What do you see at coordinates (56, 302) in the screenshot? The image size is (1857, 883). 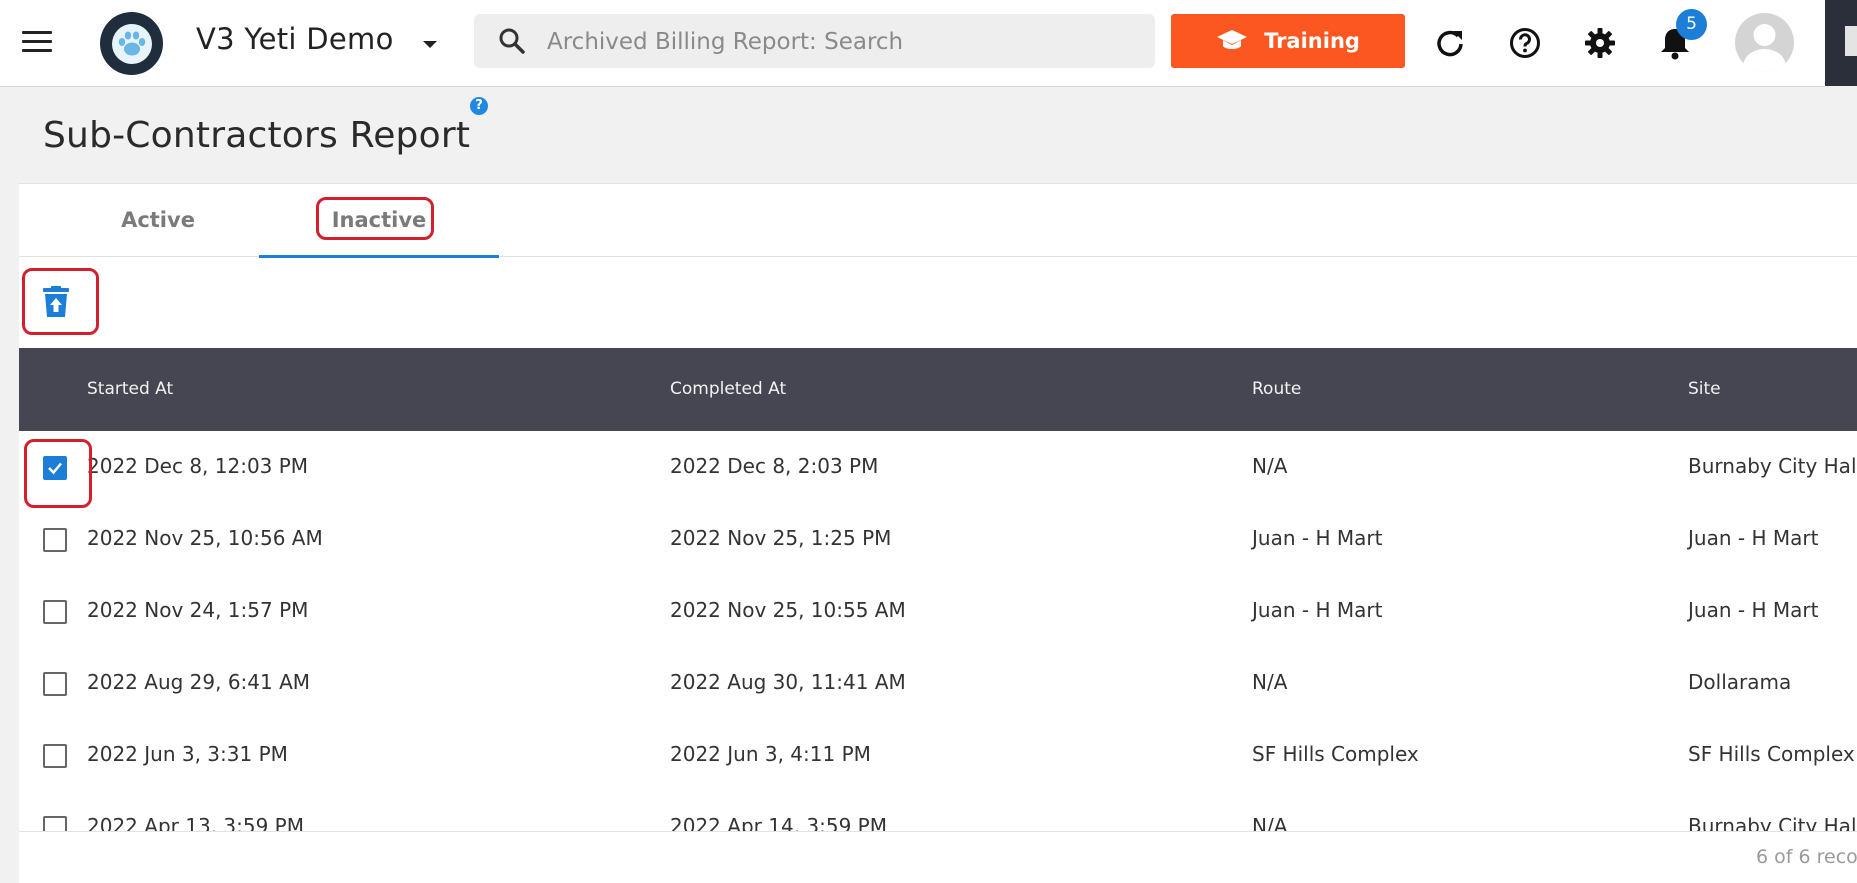 I see `trash-restore-icon` at bounding box center [56, 302].